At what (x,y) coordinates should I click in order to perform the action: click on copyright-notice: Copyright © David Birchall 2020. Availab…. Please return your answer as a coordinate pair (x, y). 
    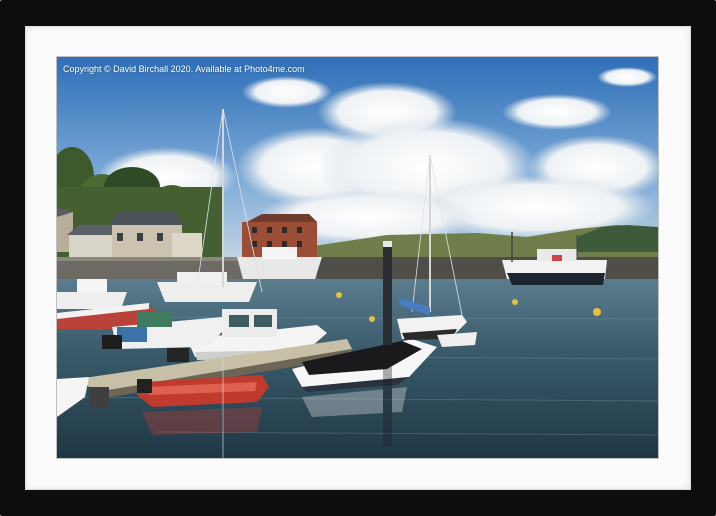
    Looking at the image, I should click on (184, 69).